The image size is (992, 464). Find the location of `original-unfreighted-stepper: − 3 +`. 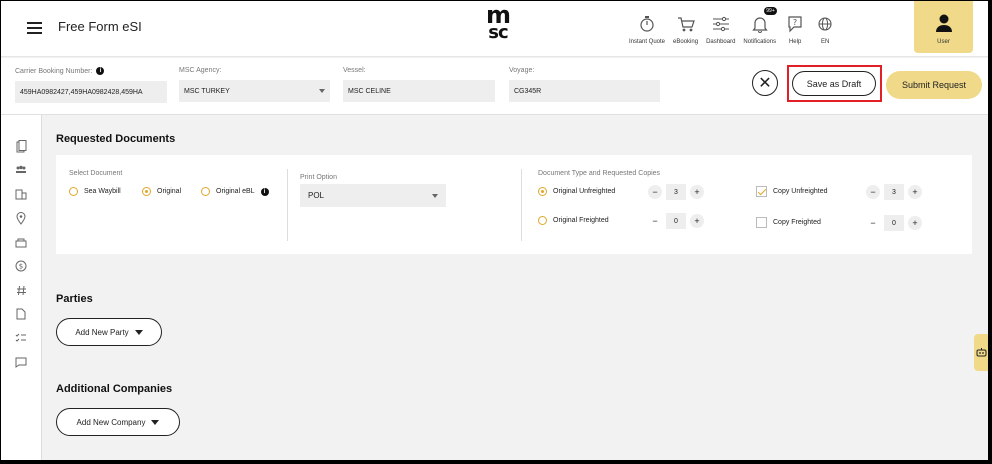

original-unfreighted-stepper: − 3 + is located at coordinates (676, 192).